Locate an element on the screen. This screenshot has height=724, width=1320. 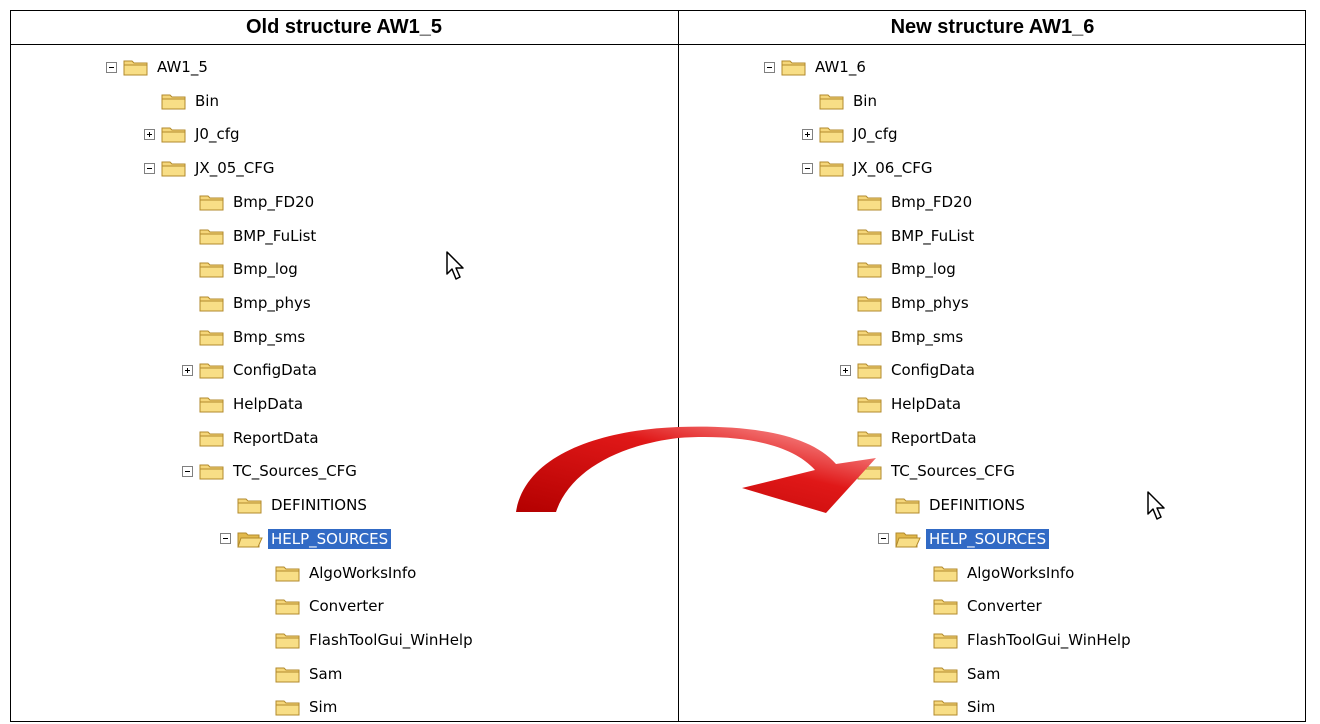
arrow-shape is located at coordinates (696, 469).